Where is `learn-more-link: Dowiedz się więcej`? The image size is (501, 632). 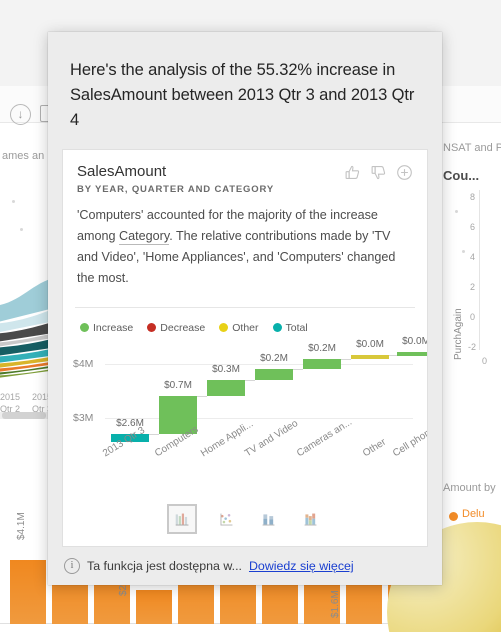
learn-more-link: Dowiedz się więcej is located at coordinates (301, 566).